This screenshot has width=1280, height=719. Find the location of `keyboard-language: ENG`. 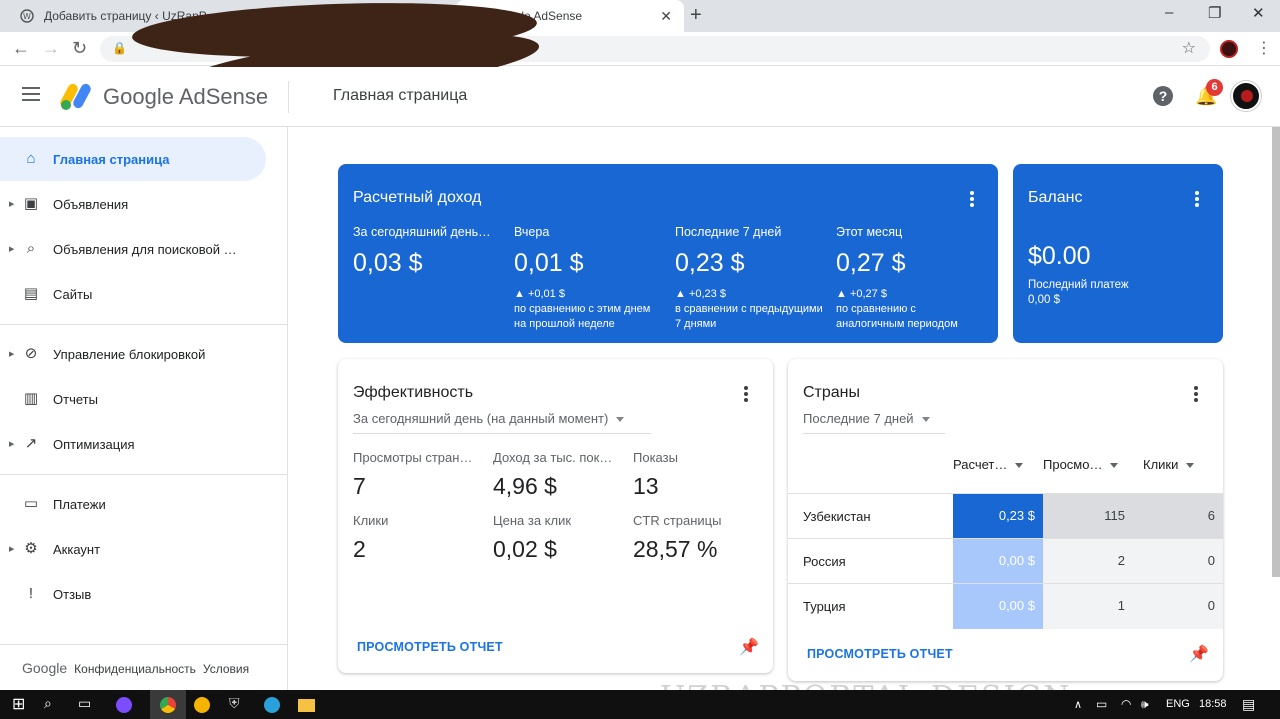

keyboard-language: ENG is located at coordinates (1178, 704).